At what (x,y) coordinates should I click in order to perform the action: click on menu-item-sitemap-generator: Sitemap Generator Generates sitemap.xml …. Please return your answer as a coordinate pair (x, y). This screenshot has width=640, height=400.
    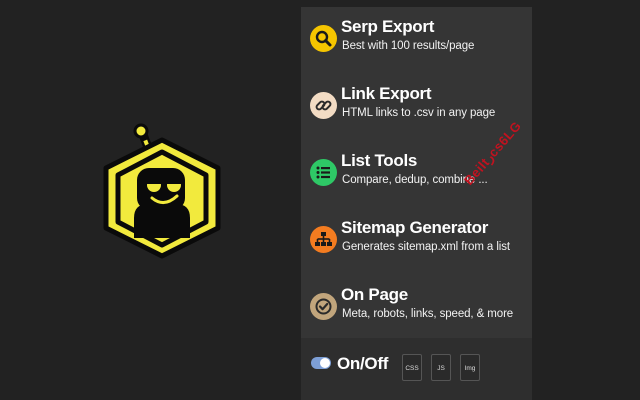
    Looking at the image, I should click on (416, 239).